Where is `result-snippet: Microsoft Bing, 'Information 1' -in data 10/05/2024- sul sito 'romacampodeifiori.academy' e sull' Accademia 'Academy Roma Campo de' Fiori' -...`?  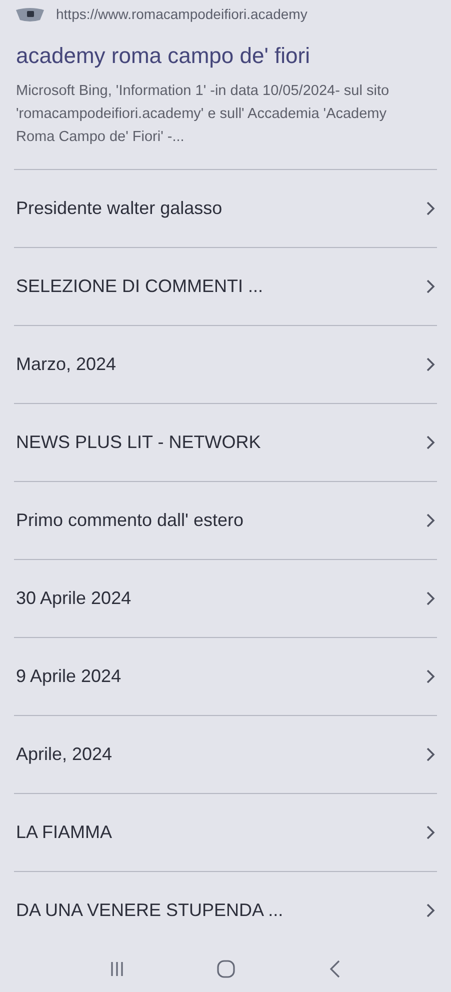
result-snippet: Microsoft Bing, 'Information 1' -in data 10/05/2024- sul sito 'romacampodeifiori.academy' e sull' Accademia 'Academy Roma Campo de' Fiori' -... is located at coordinates (203, 114).